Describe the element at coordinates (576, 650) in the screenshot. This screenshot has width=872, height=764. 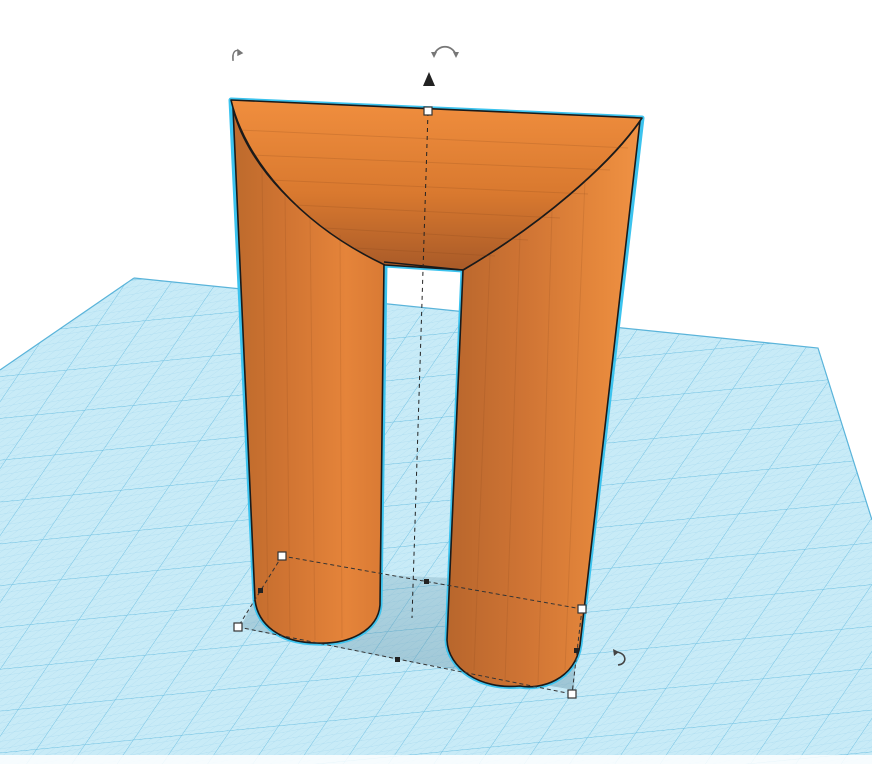
I see `side-handle-right` at that location.